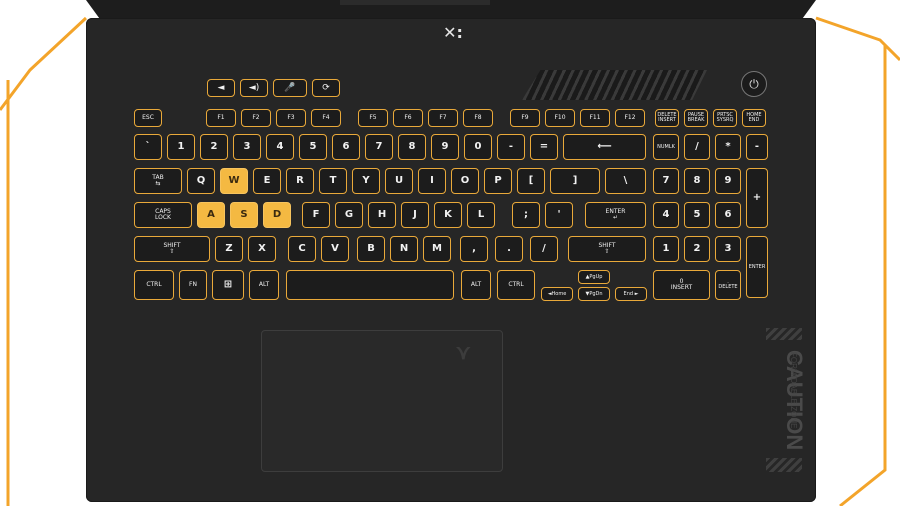 The width and height of the screenshot is (900, 506). What do you see at coordinates (302, 249) in the screenshot?
I see `key-c: C` at bounding box center [302, 249].